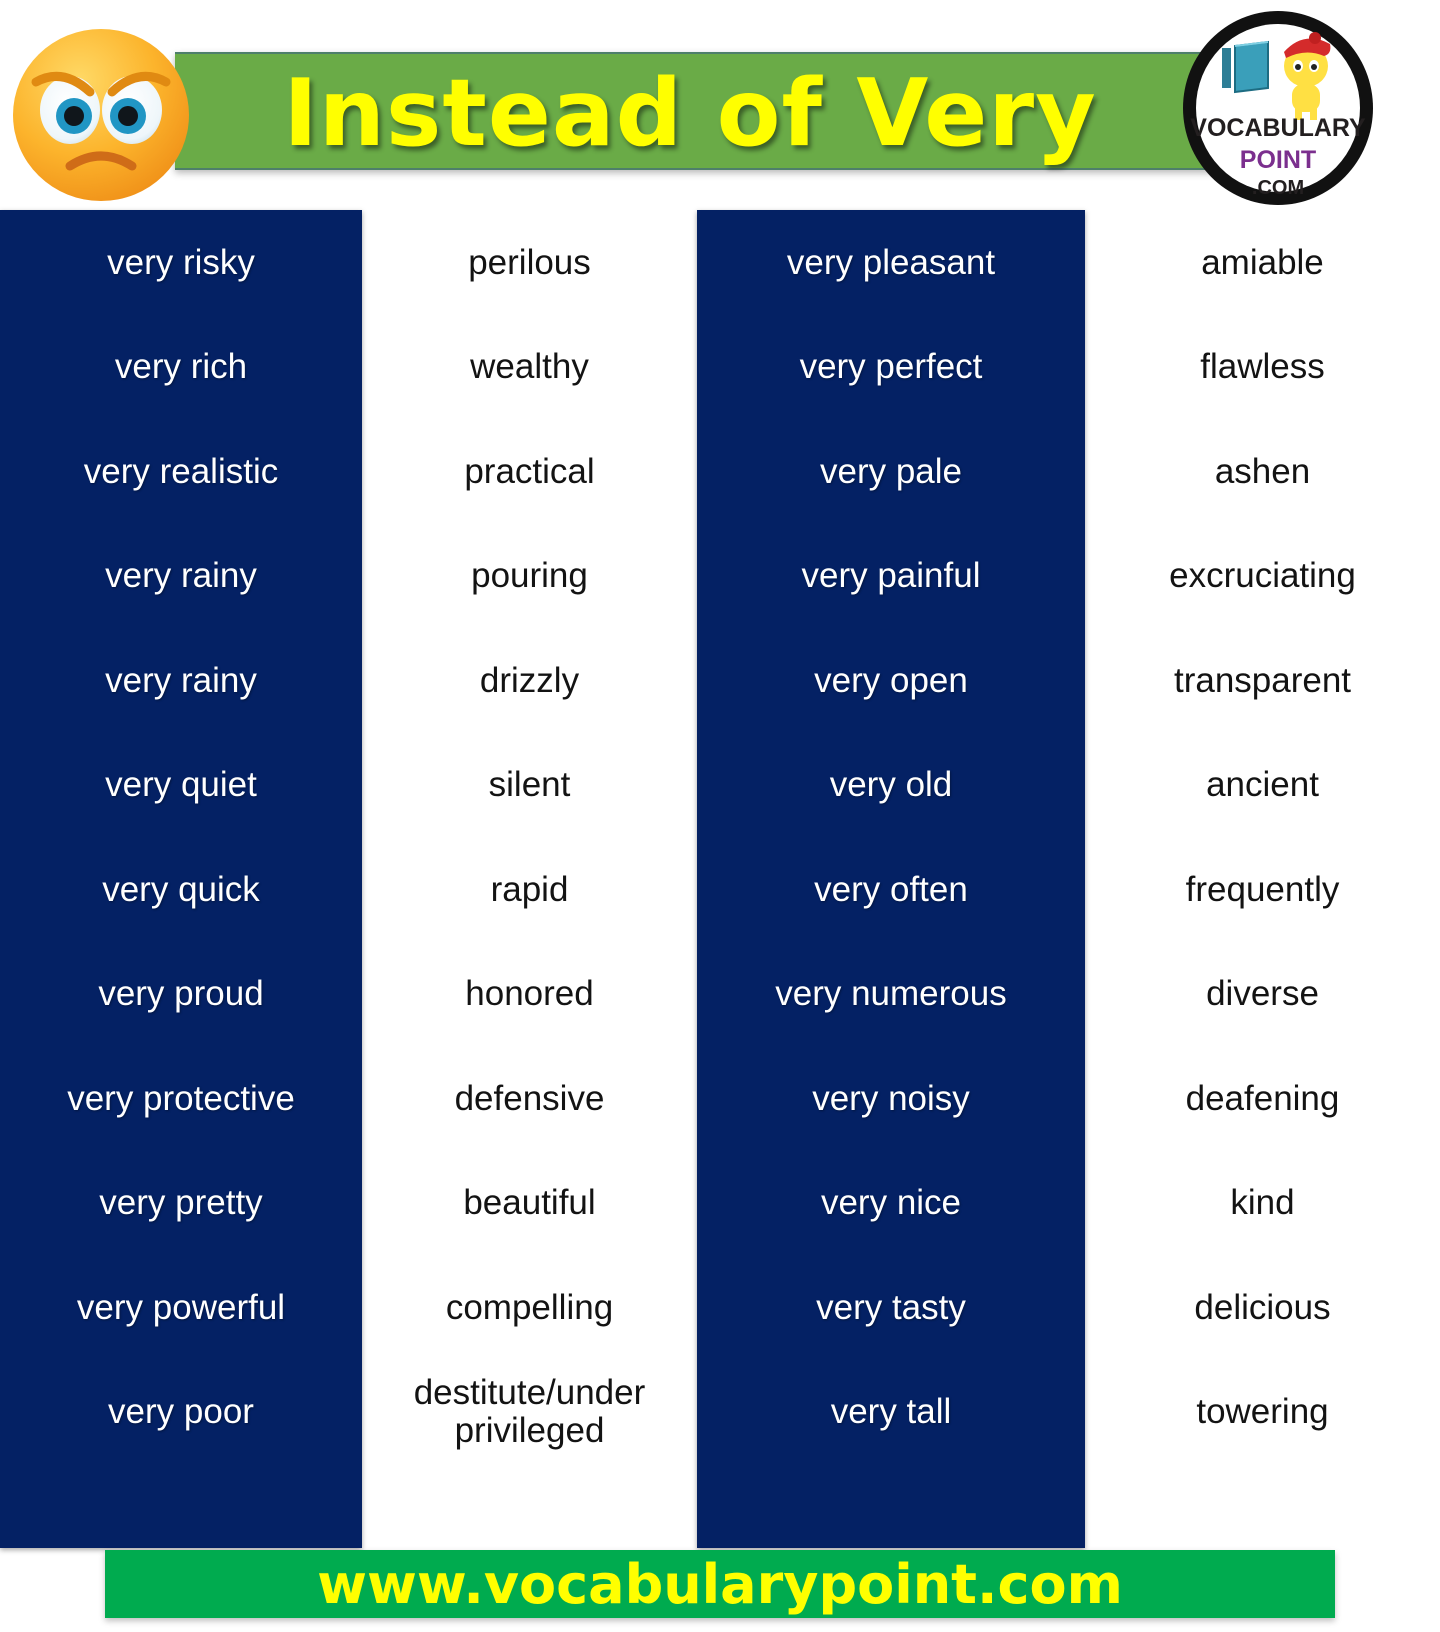  Describe the element at coordinates (181, 471) in the screenshot. I see `table-row: very realistic` at that location.